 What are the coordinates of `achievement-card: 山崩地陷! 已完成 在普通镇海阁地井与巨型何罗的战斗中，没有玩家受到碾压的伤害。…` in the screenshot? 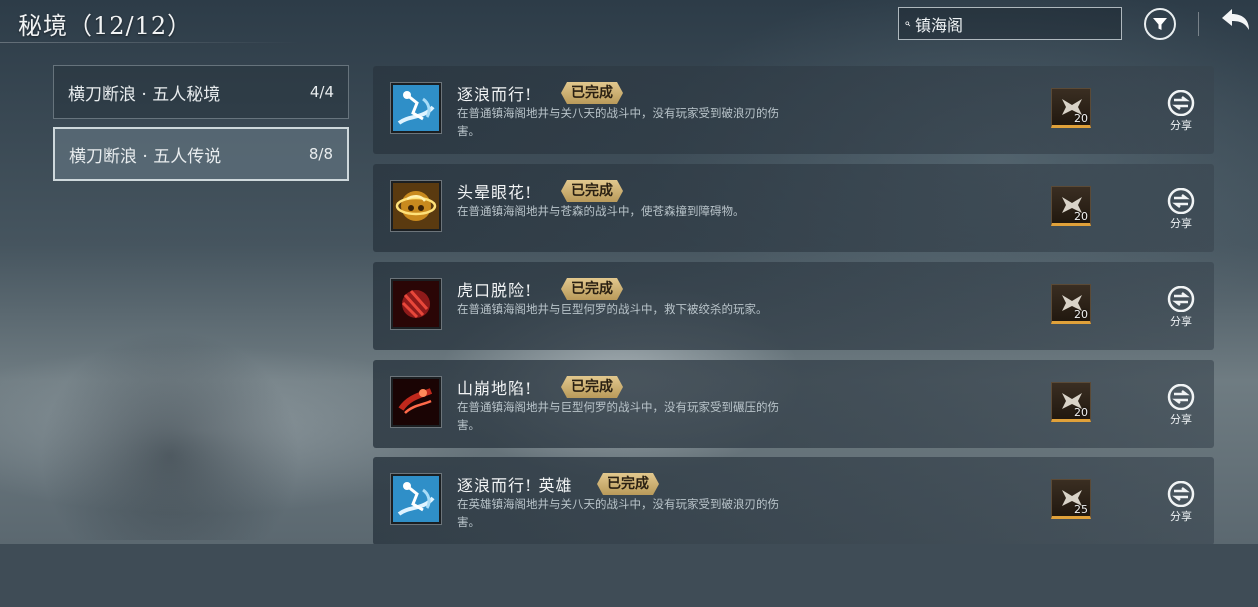 It's located at (793, 404).